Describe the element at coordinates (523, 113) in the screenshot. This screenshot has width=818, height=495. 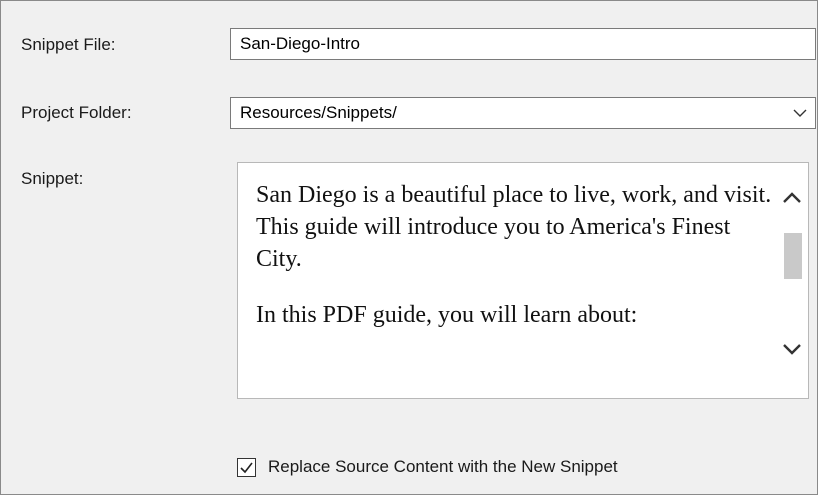
I see `project-folder-select: Resources/Snippets/` at that location.